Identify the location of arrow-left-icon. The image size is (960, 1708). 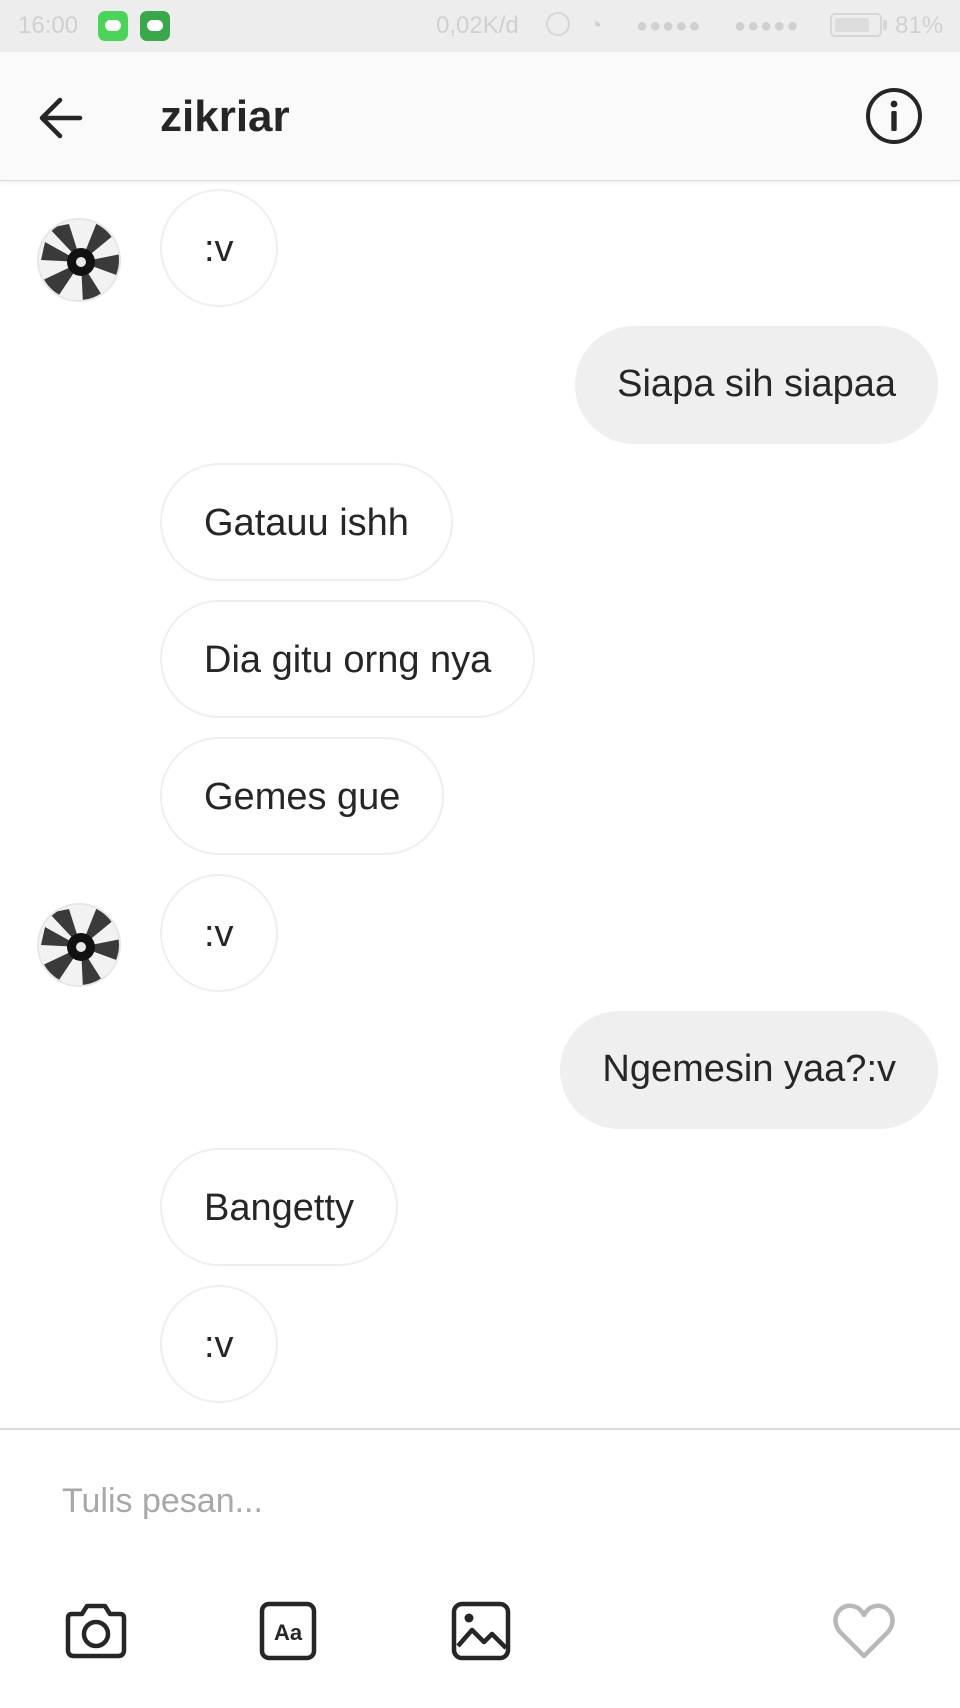
(61, 118).